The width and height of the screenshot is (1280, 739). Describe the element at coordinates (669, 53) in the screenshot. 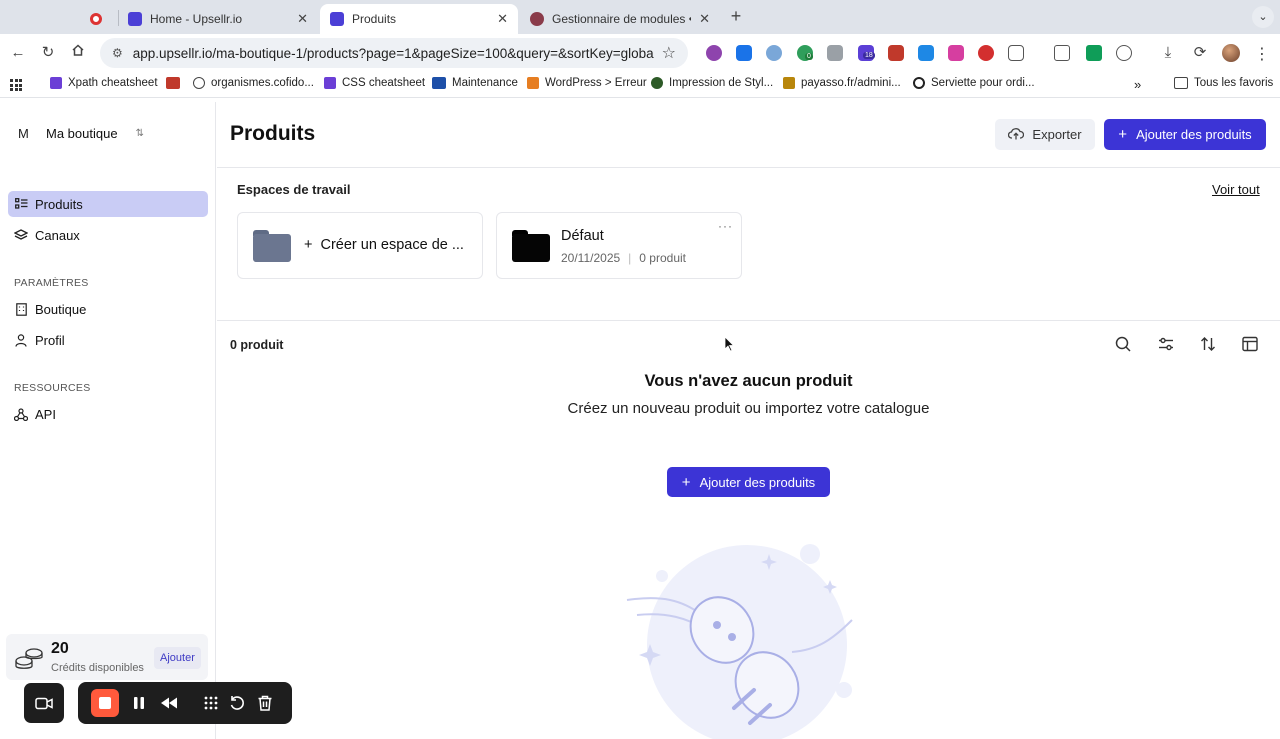

I see `star-icon: ☆` at that location.